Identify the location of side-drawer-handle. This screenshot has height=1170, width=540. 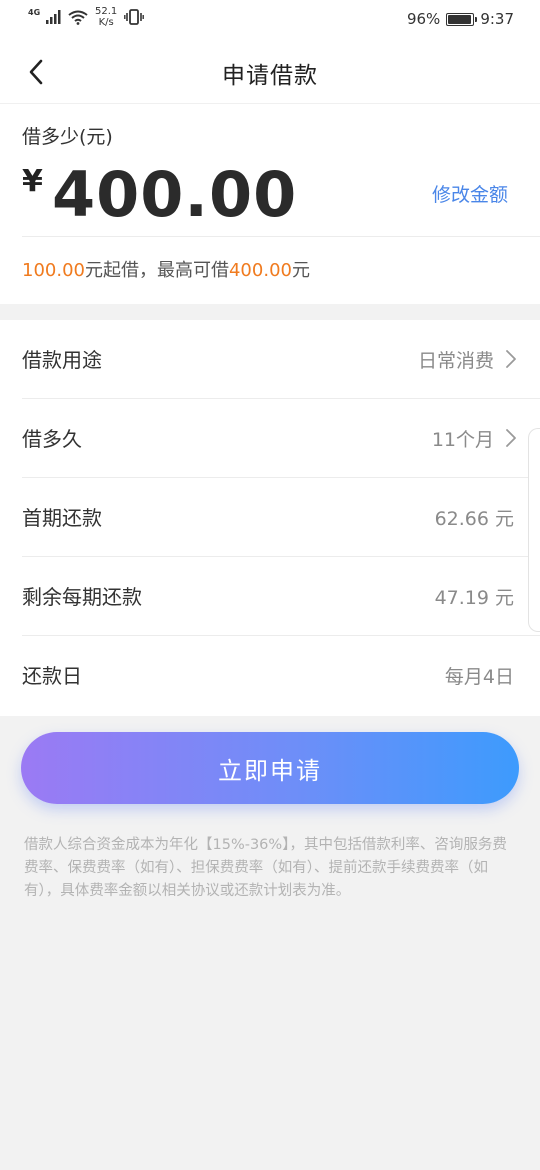
(534, 530).